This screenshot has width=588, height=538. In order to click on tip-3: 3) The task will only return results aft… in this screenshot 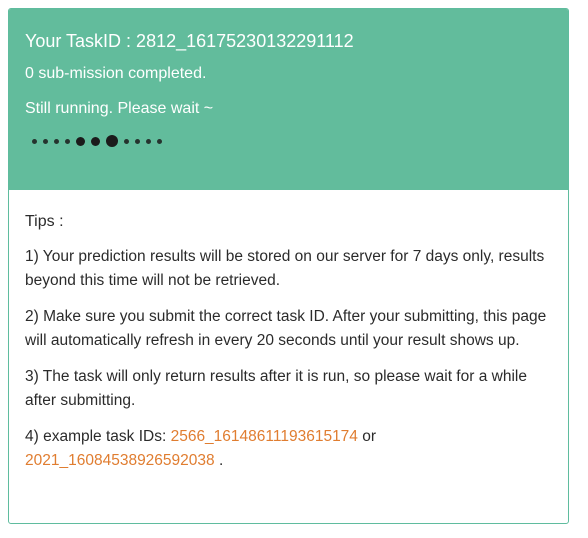, I will do `click(276, 388)`.